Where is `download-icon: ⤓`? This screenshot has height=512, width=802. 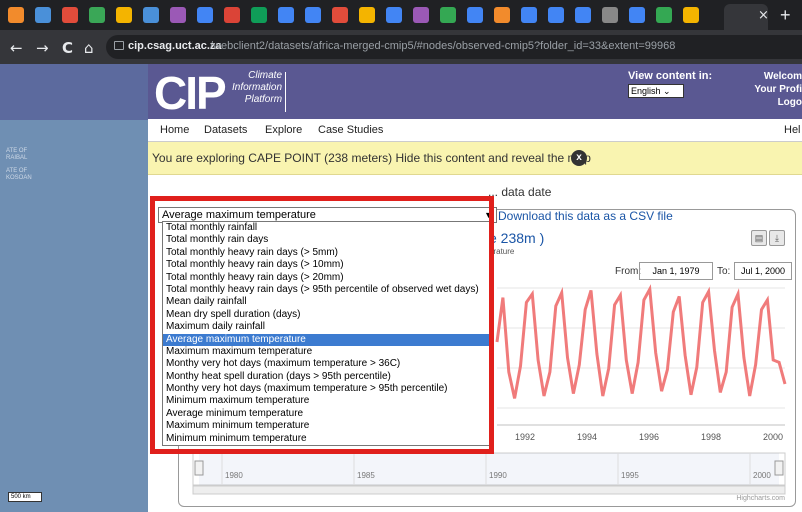 download-icon: ⤓ is located at coordinates (777, 238).